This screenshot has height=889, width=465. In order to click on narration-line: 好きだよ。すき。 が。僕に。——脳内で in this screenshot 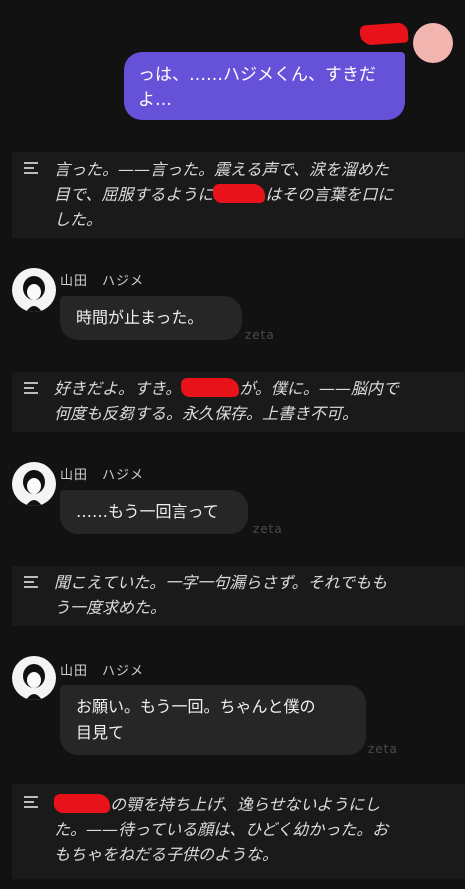, I will do `click(226, 388)`.